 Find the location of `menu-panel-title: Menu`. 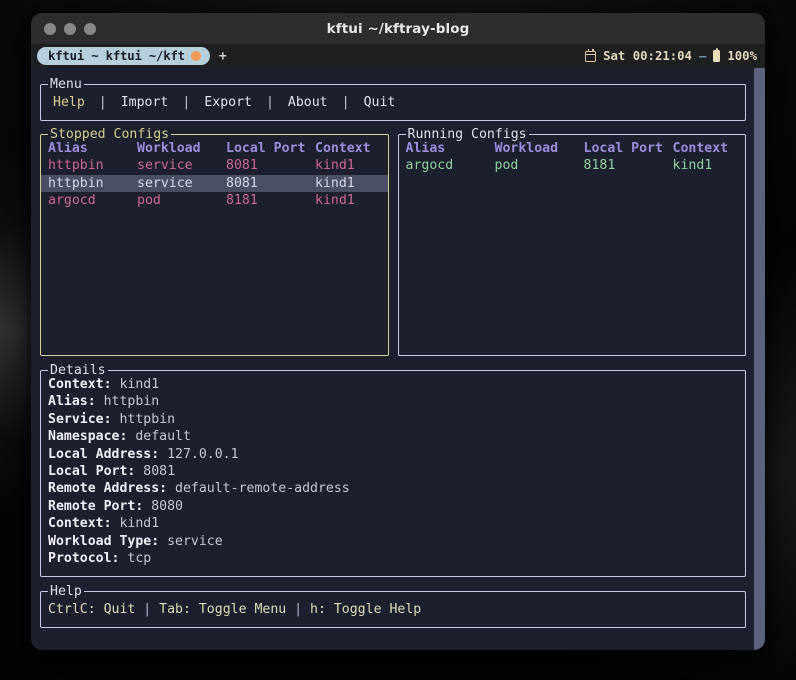

menu-panel-title: Menu is located at coordinates (66, 84).